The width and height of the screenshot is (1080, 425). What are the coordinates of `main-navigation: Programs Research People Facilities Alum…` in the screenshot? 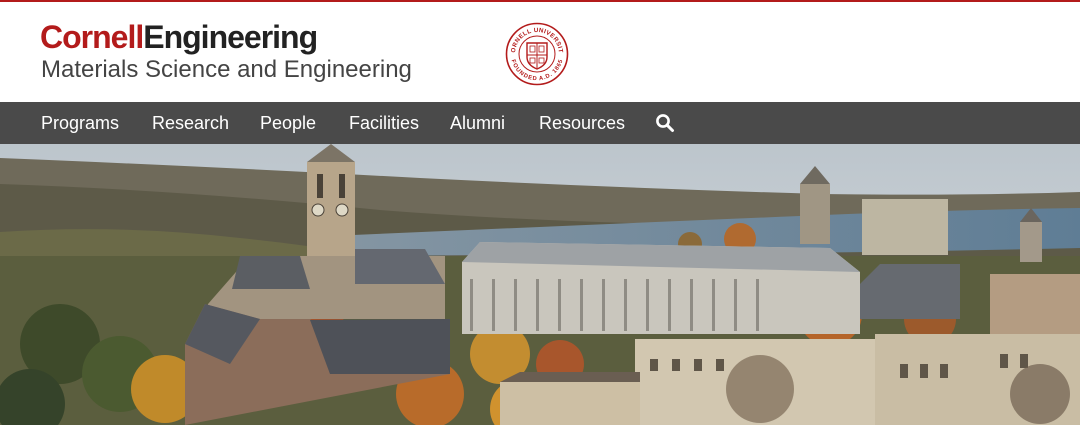 It's located at (540, 123).